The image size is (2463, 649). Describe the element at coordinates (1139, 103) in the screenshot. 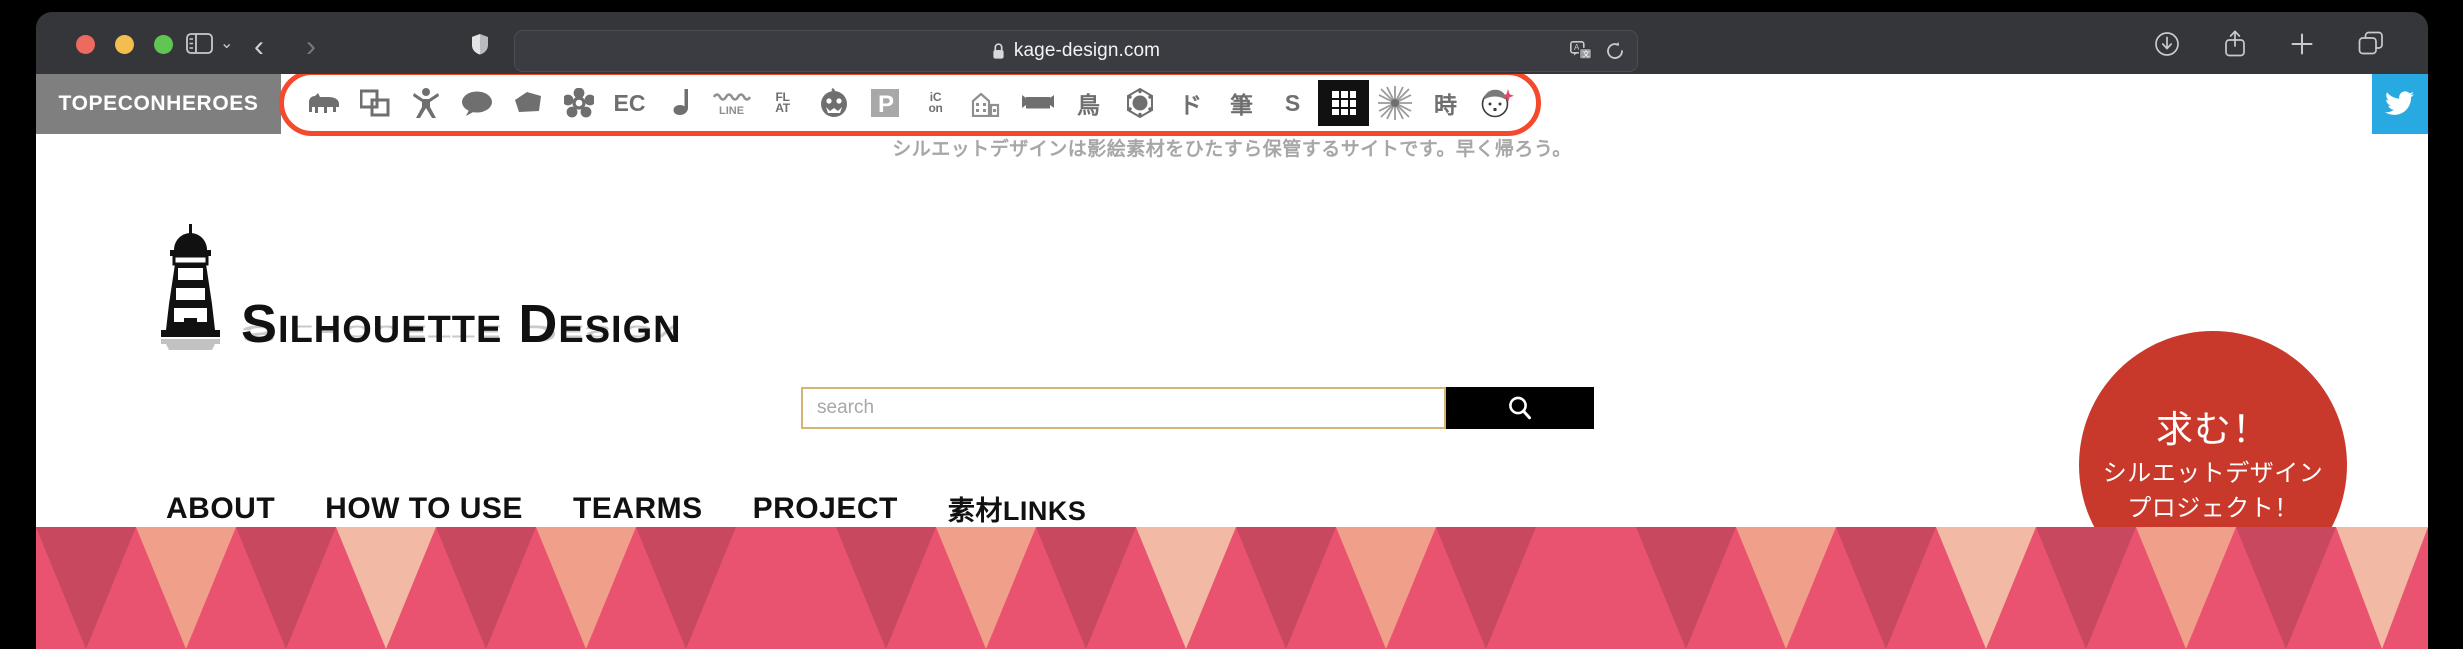

I see `hex-flower-icon` at that location.